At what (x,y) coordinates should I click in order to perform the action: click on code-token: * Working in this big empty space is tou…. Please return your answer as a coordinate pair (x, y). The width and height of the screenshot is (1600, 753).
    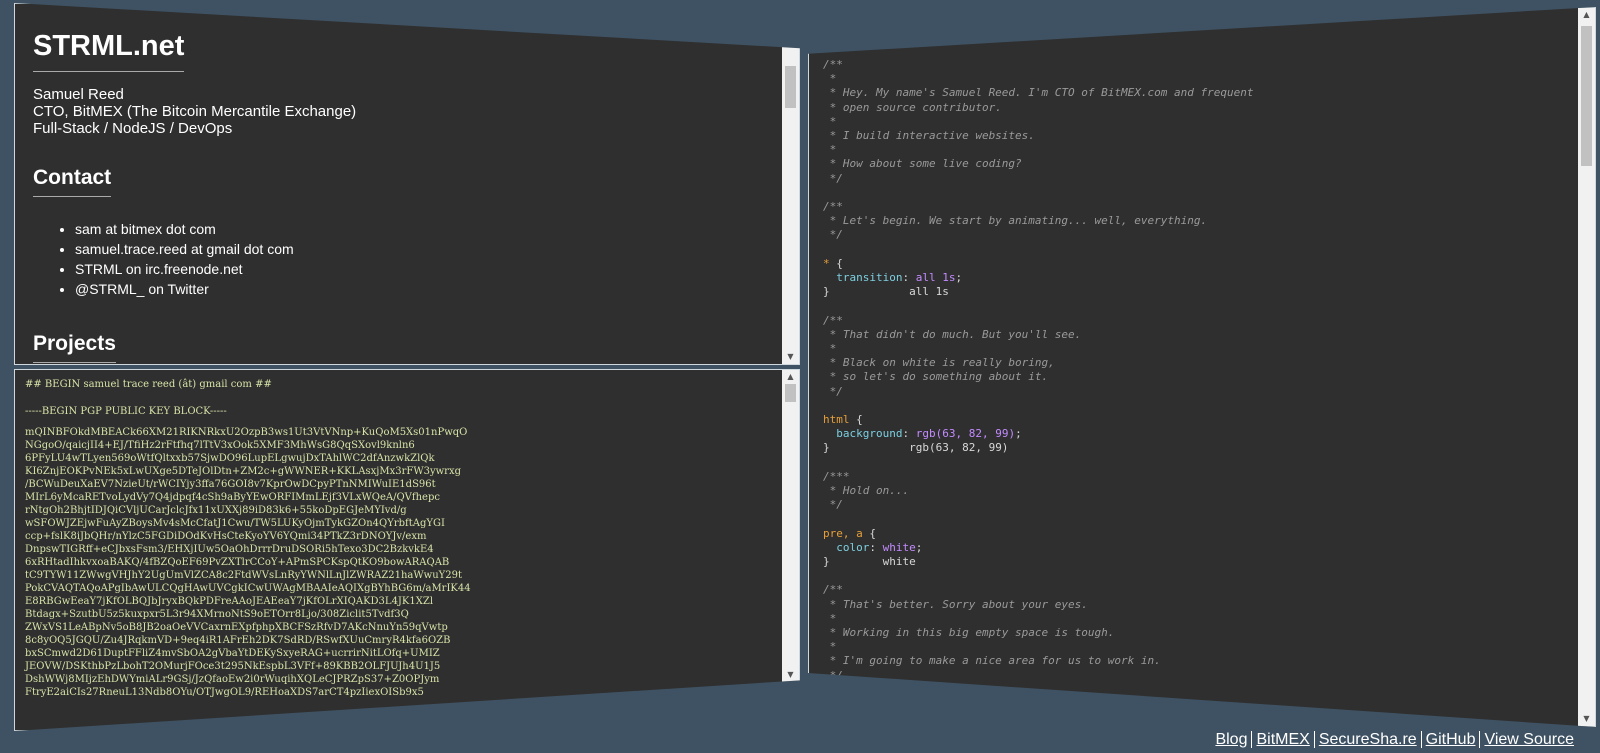
    Looking at the image, I should click on (969, 633).